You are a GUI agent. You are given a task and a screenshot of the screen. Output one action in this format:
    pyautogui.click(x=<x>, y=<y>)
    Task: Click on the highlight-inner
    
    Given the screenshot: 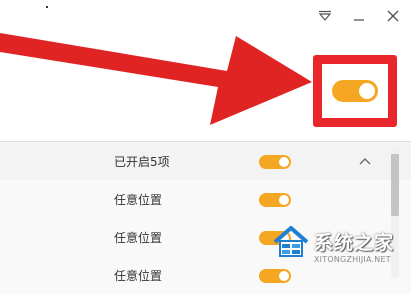 What is the action you would take?
    pyautogui.click(x=355, y=91)
    